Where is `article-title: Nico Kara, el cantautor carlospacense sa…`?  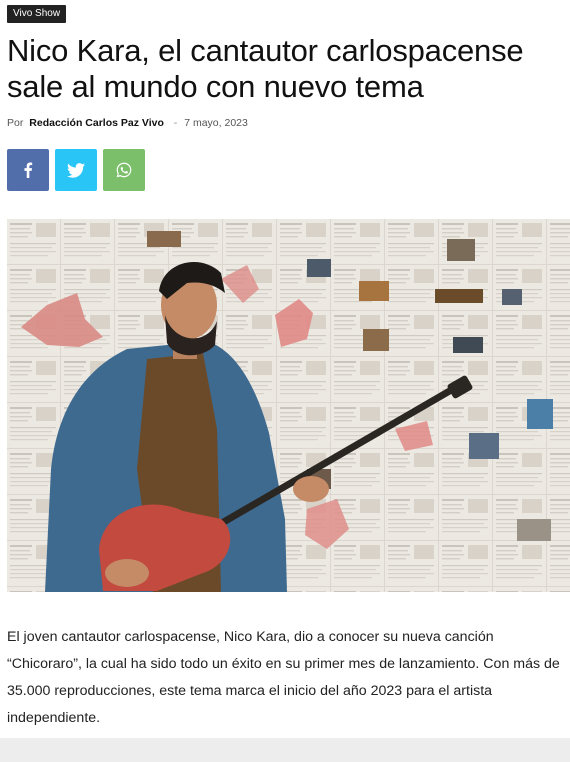 article-title: Nico Kara, el cantautor carlospacense sa… is located at coordinates (265, 68).